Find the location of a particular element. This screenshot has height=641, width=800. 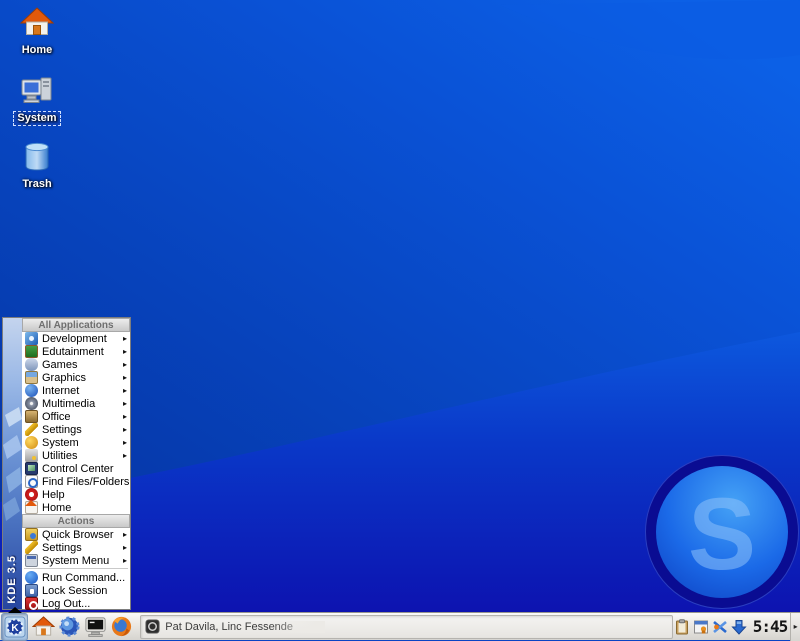

quicklaunch-firefox is located at coordinates (121, 627).